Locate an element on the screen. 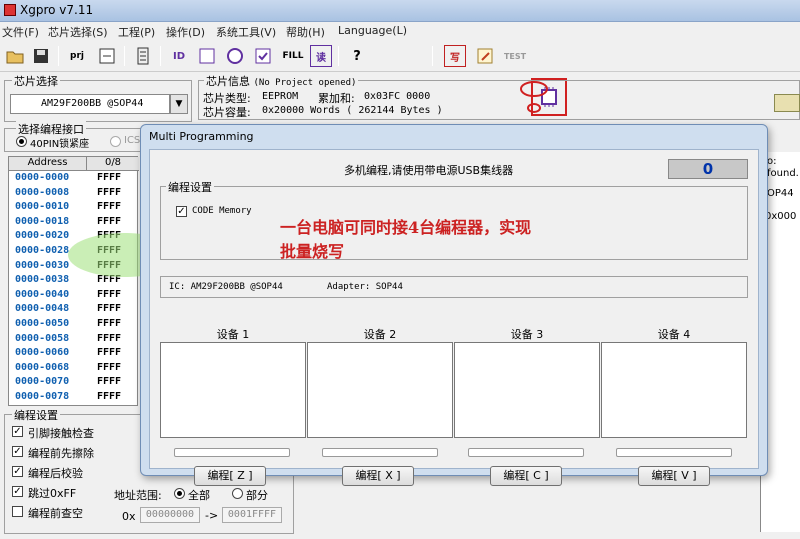 Image resolution: width=800 pixels, height=539 pixels. program-c-button: 编程[ C ] is located at coordinates (526, 476).